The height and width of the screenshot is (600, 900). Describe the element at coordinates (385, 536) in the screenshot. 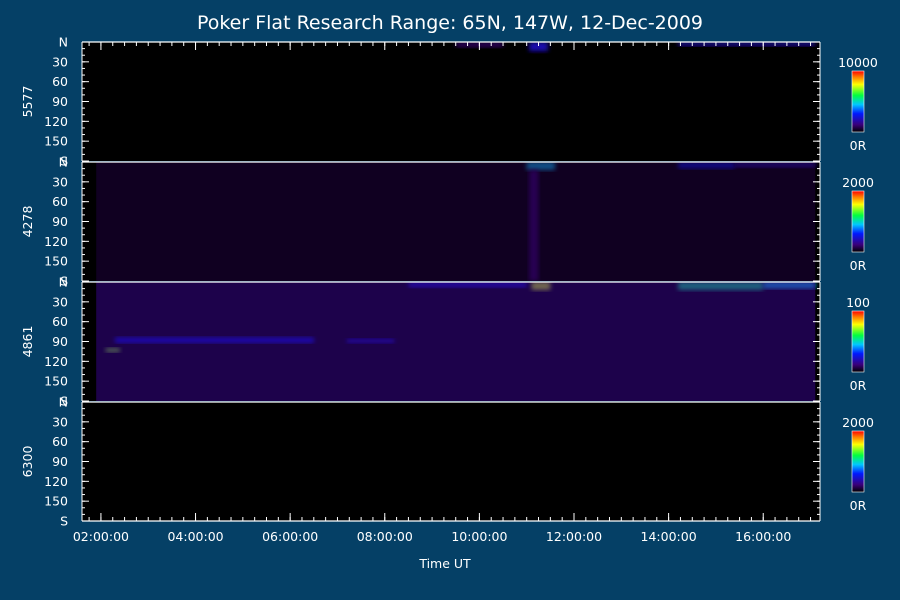

I see `x-tick-label: 08:00:00` at that location.